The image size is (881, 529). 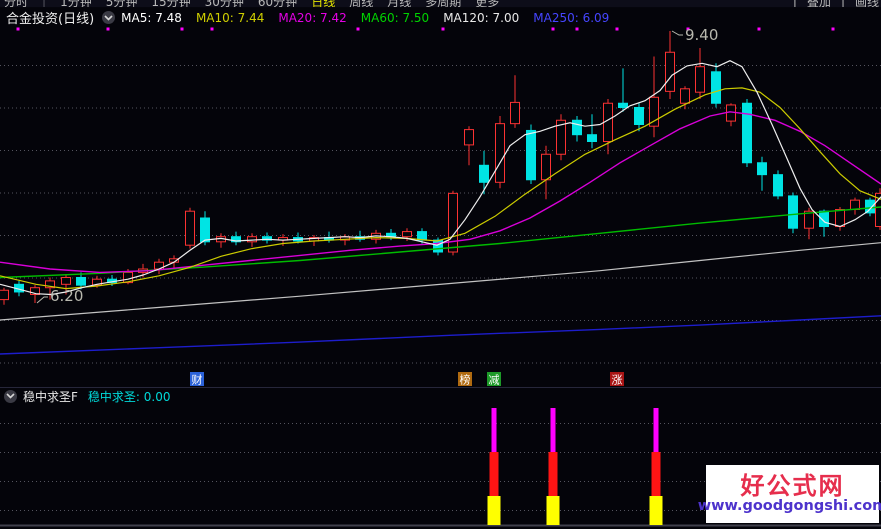 I want to click on collapse-indicator-button, so click(x=10, y=396).